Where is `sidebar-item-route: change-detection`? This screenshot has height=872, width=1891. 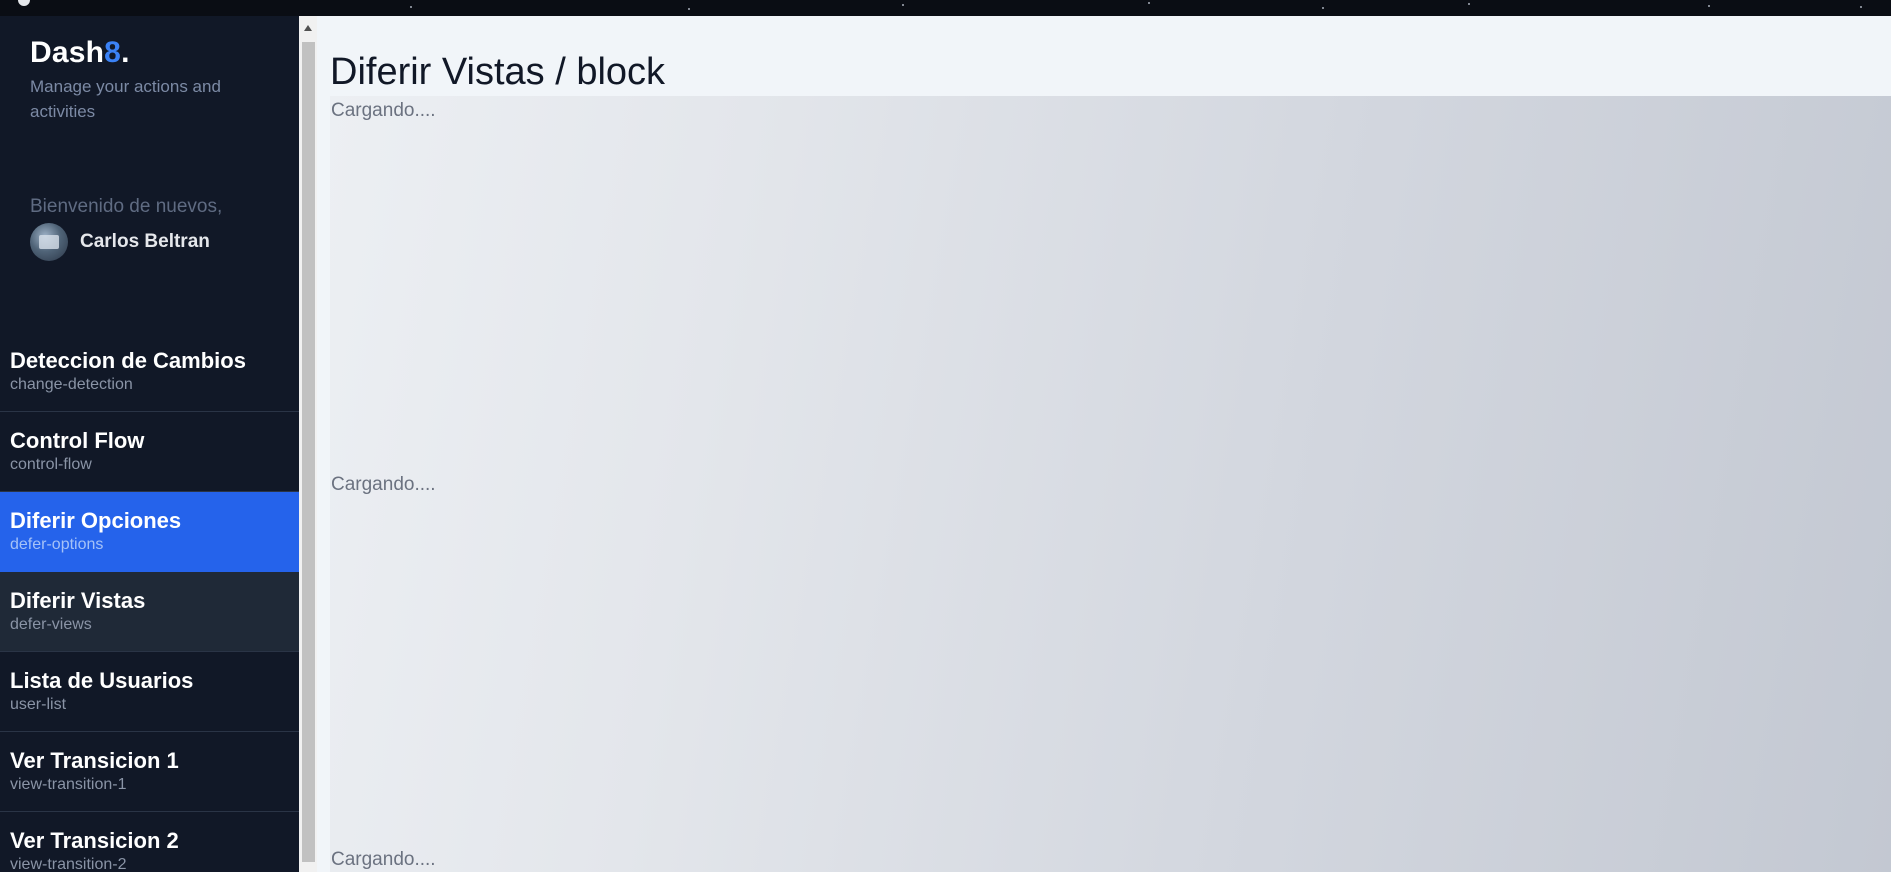
sidebar-item-route: change-detection is located at coordinates (71, 384).